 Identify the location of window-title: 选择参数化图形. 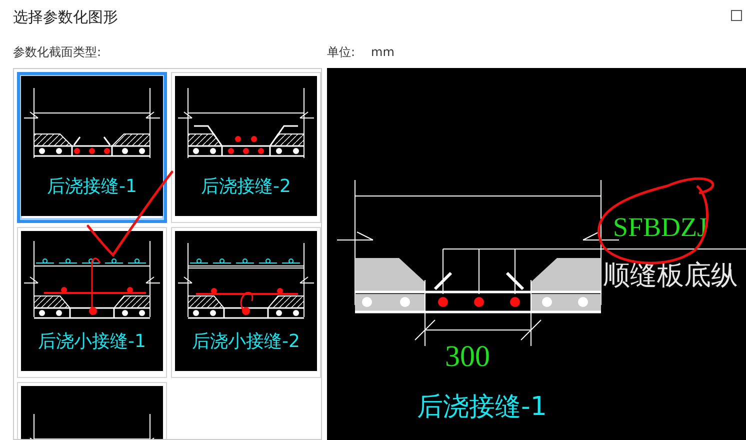
(65, 17).